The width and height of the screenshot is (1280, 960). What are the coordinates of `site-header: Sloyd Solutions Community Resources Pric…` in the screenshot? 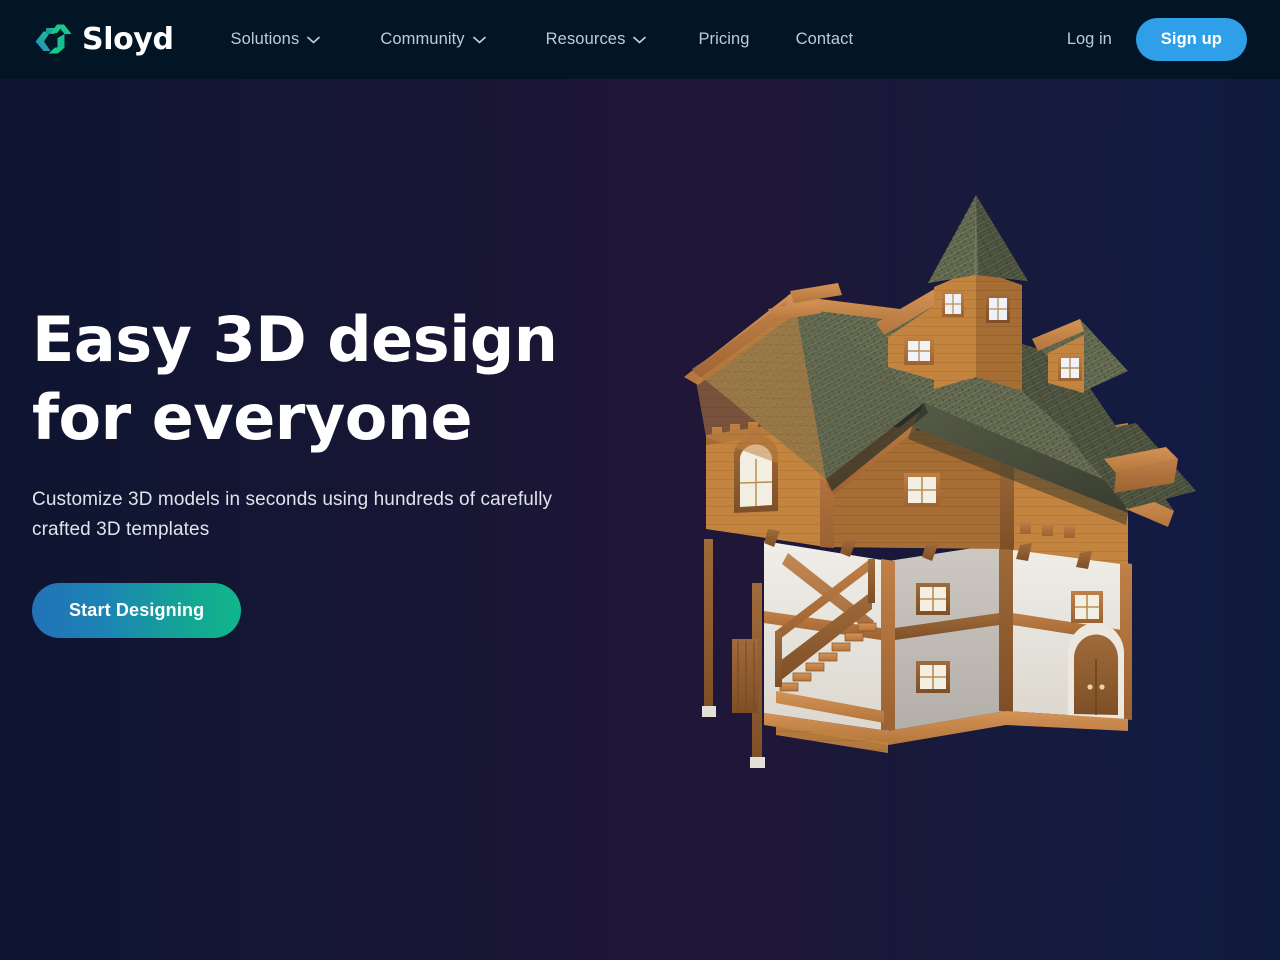 It's located at (640, 39).